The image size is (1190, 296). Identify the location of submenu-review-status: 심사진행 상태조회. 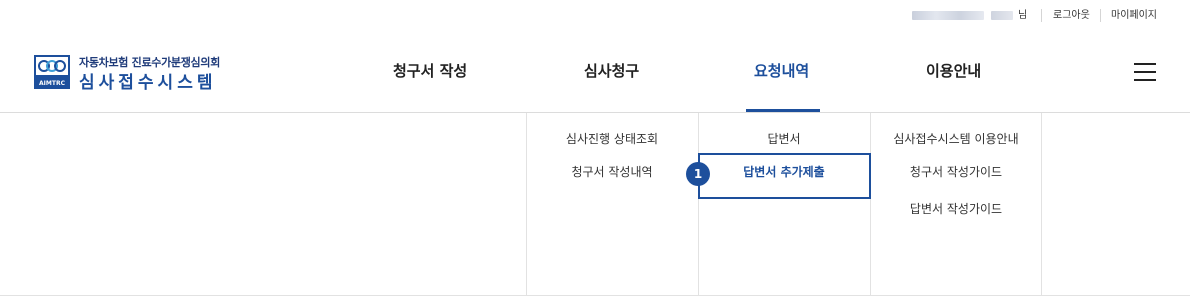
(612, 139).